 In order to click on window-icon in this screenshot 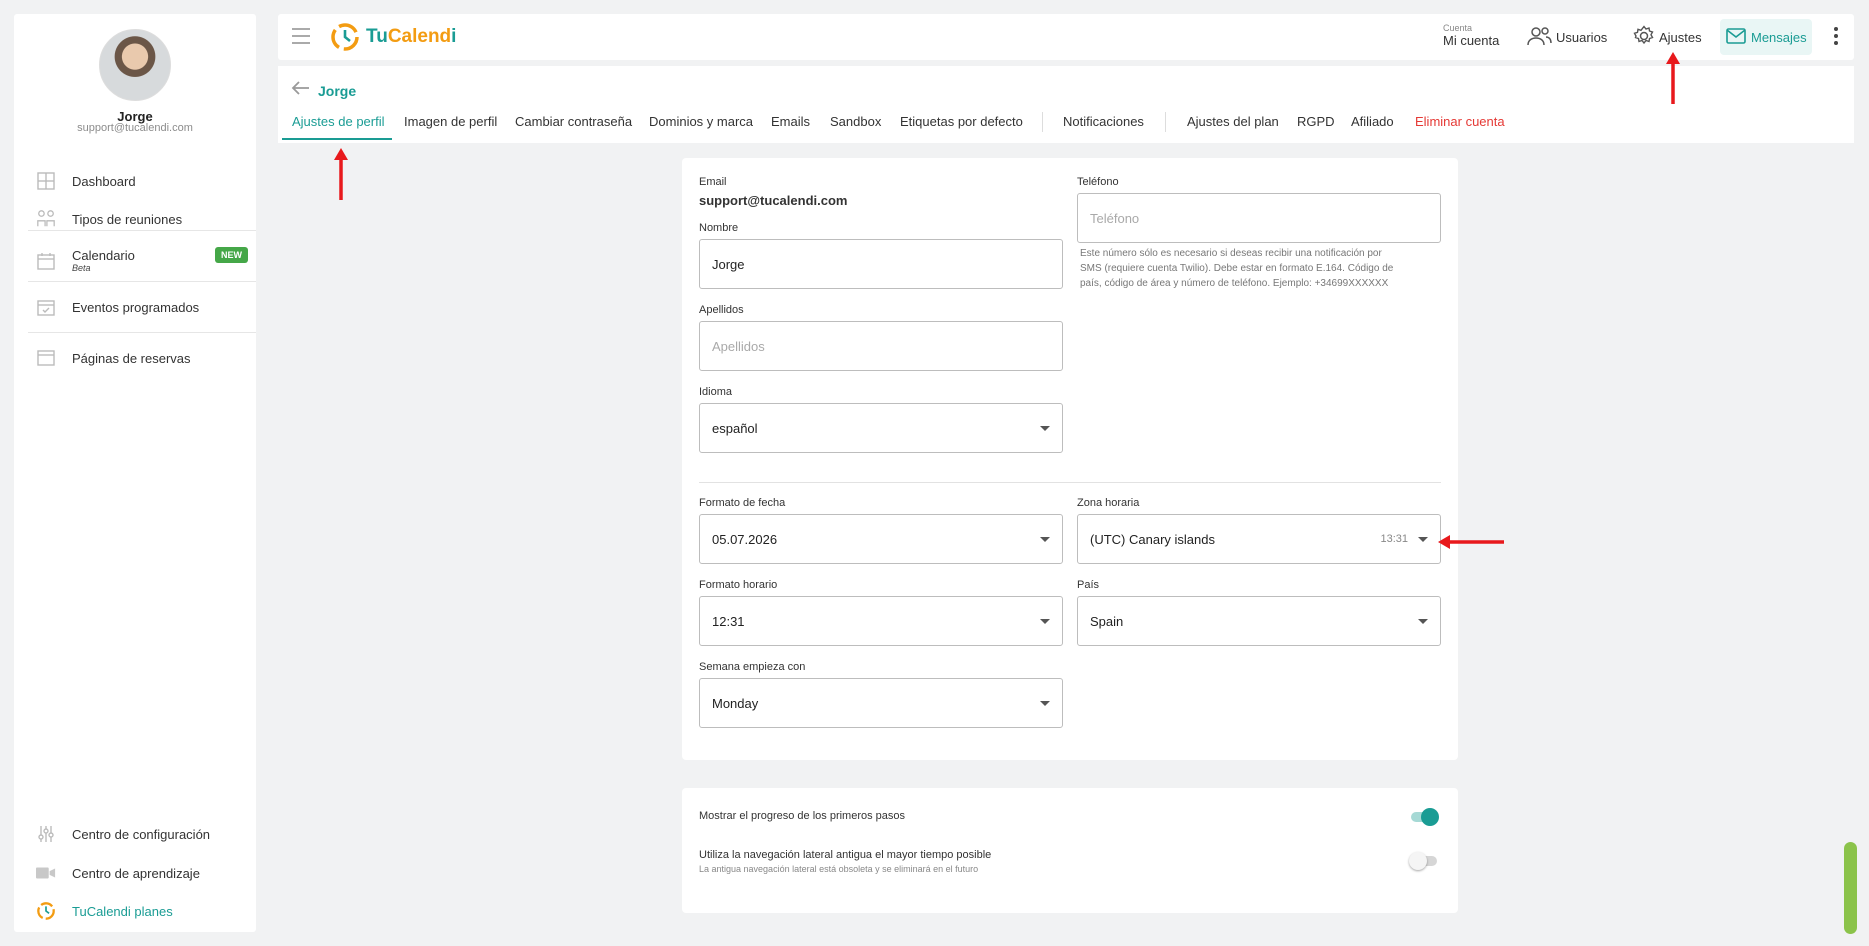, I will do `click(46, 358)`.